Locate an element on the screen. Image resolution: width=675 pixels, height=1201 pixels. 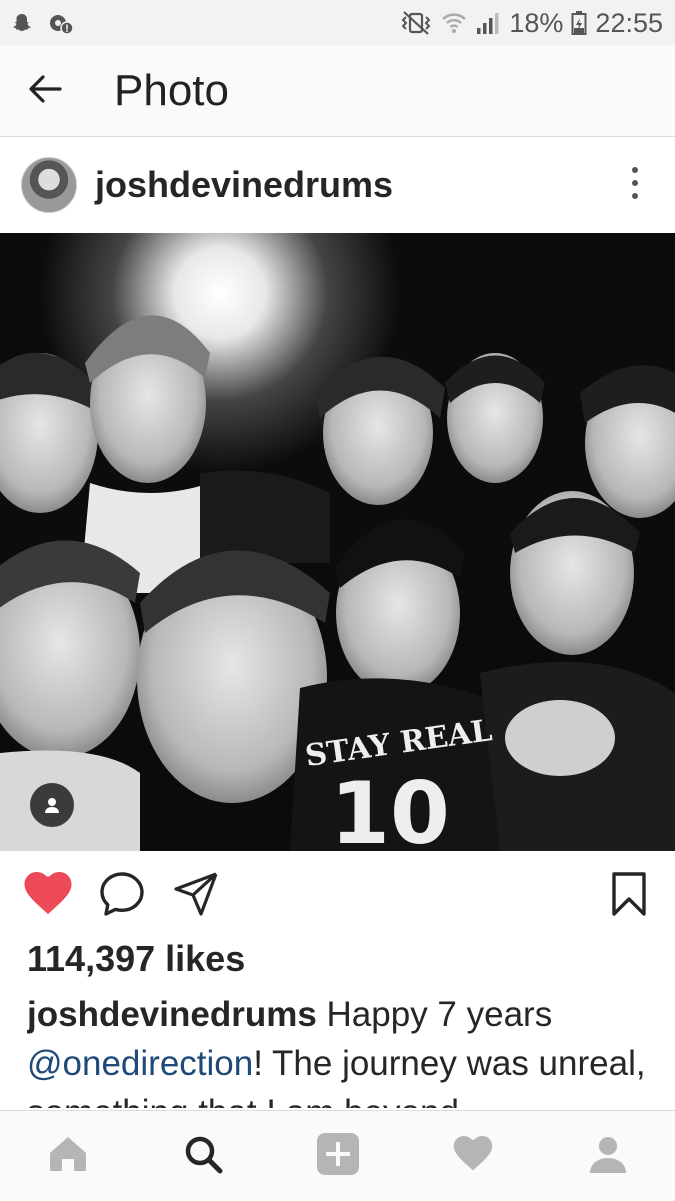
nav-activity is located at coordinates (473, 1156).